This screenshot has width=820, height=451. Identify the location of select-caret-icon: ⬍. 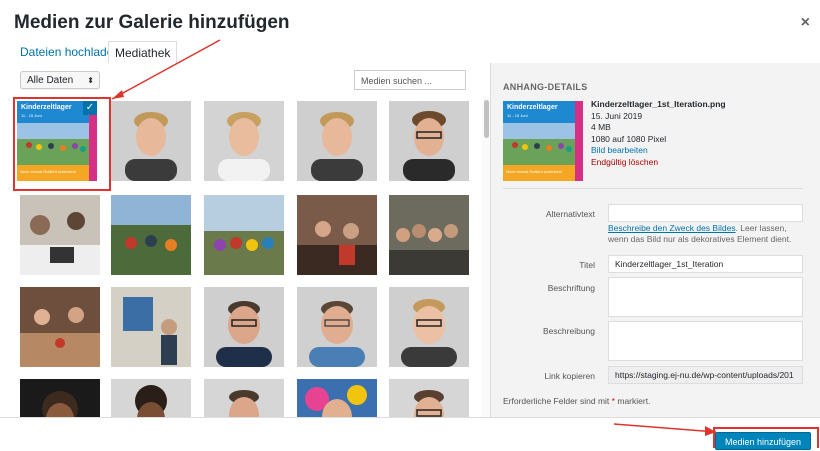
(90, 80).